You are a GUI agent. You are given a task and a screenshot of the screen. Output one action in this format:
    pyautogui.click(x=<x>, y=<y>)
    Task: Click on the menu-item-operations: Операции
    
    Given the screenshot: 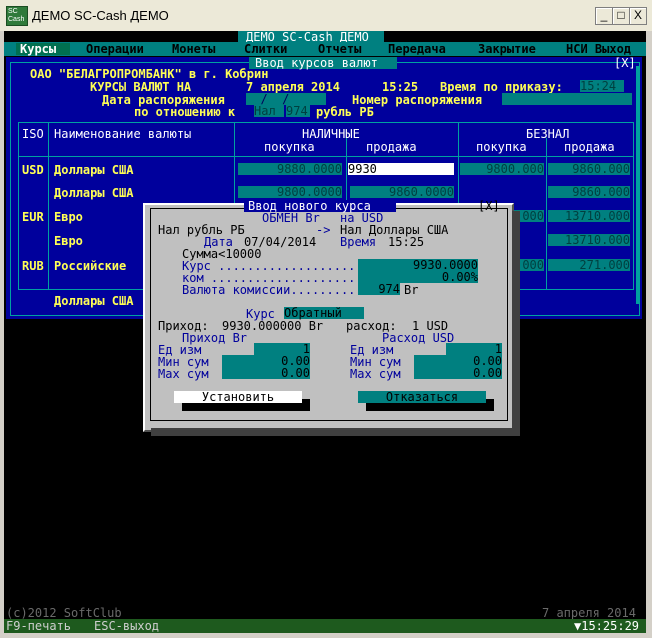 What is the action you would take?
    pyautogui.click(x=115, y=49)
    